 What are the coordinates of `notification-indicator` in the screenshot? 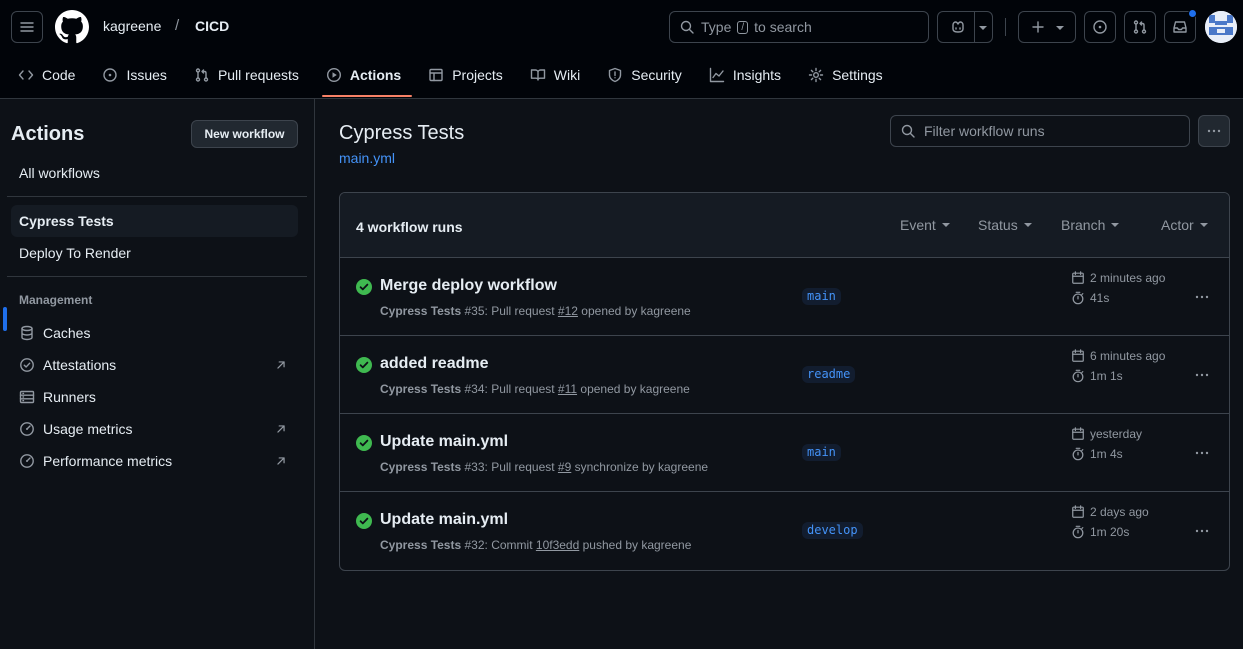 It's located at (1192, 13).